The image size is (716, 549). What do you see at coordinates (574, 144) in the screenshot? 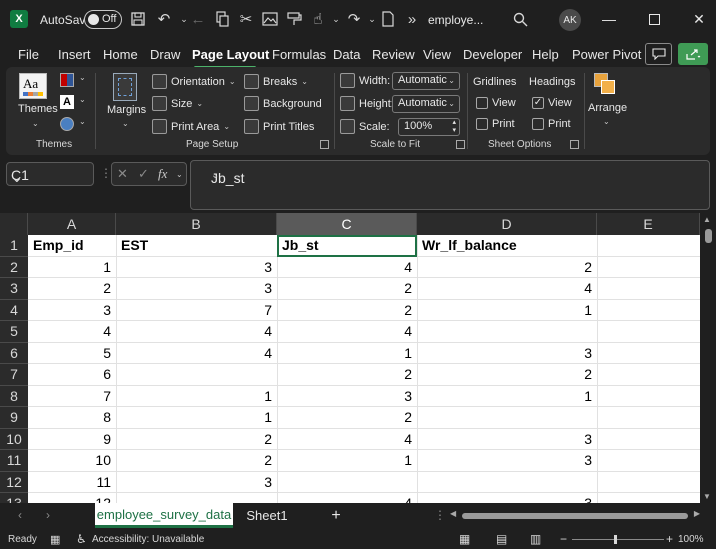
I see `sheet-options-launcher-icon` at bounding box center [574, 144].